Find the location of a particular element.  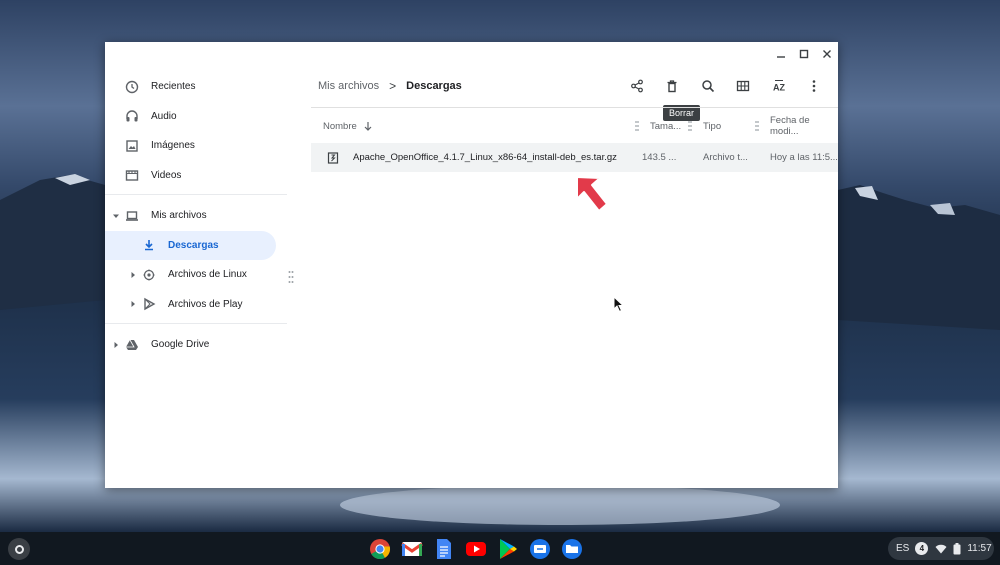

sidebar-item-mis-archivos: Mis archivos is located at coordinates (196, 216).